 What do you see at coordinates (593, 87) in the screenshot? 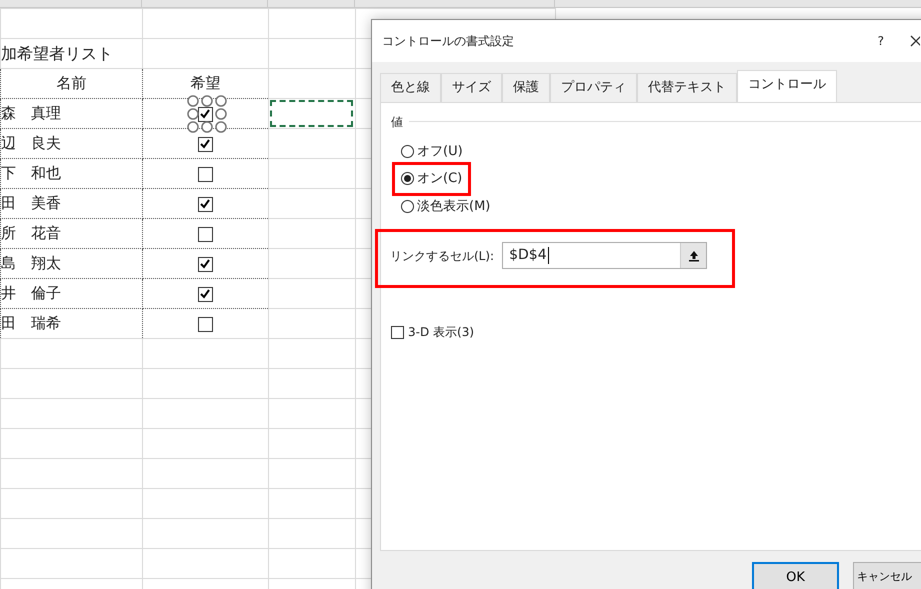
I see `tab: プロパティ` at bounding box center [593, 87].